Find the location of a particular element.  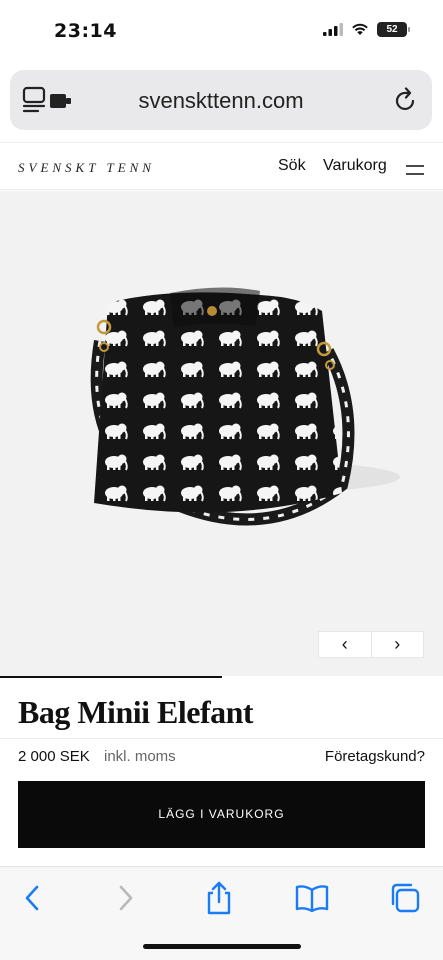

home-indicator is located at coordinates (222, 946).